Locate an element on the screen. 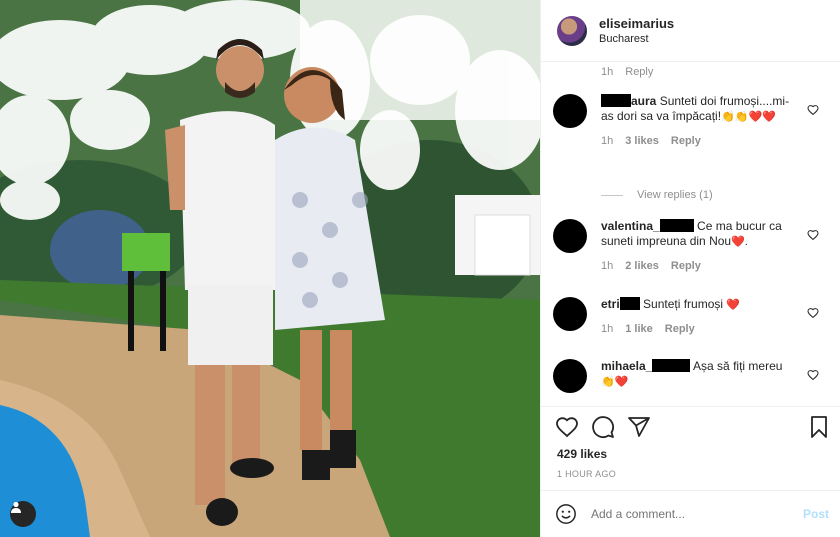 The height and width of the screenshot is (537, 840). author-username: eliseimarius is located at coordinates (636, 23).